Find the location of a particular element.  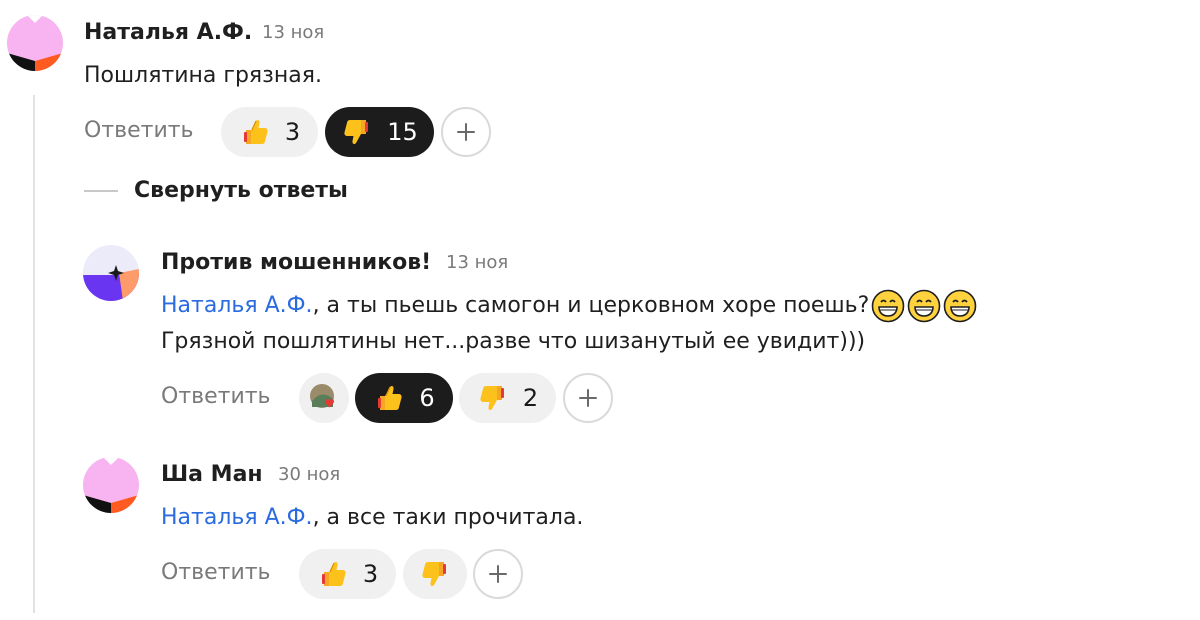

comment-text-line: Наталья А.Ф., а все таки прочитала. is located at coordinates (372, 518).